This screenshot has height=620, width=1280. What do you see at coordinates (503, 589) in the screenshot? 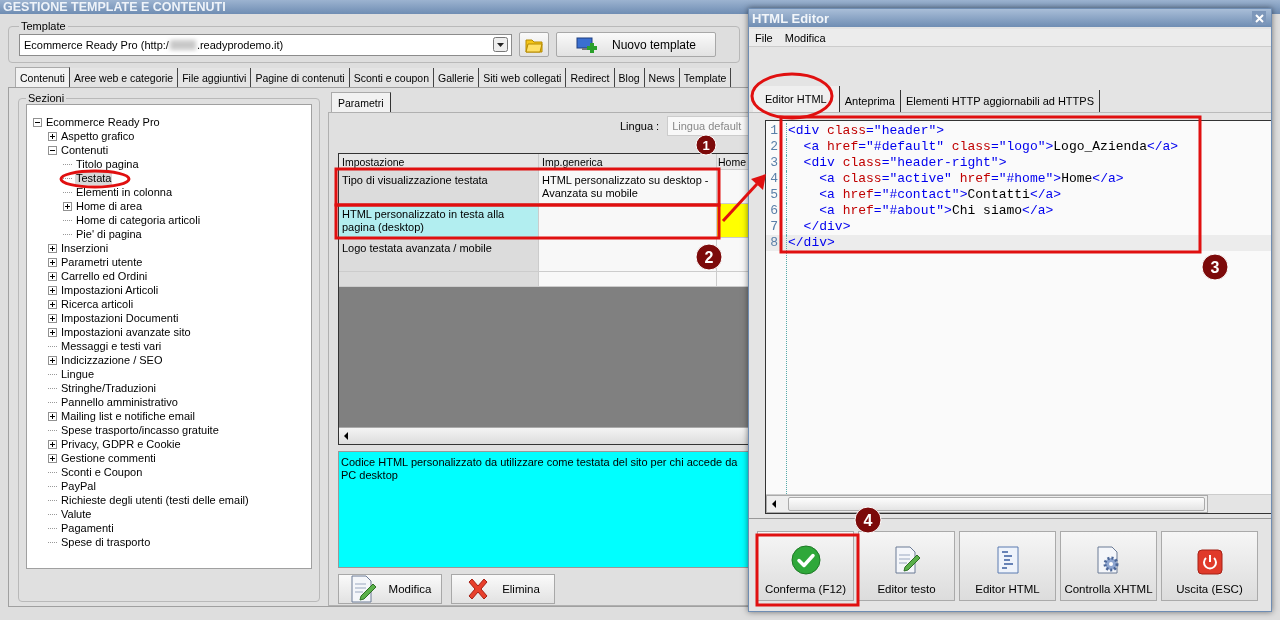
I see `delete-button: Elimina` at bounding box center [503, 589].